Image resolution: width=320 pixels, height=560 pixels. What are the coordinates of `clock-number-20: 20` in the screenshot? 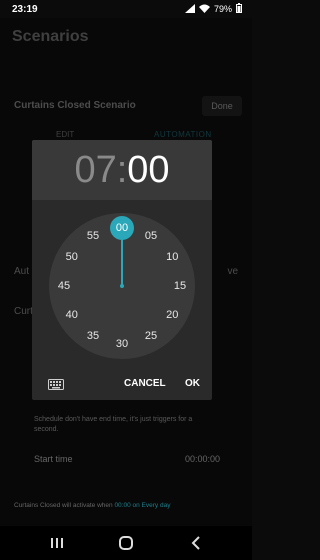 It's located at (172, 315).